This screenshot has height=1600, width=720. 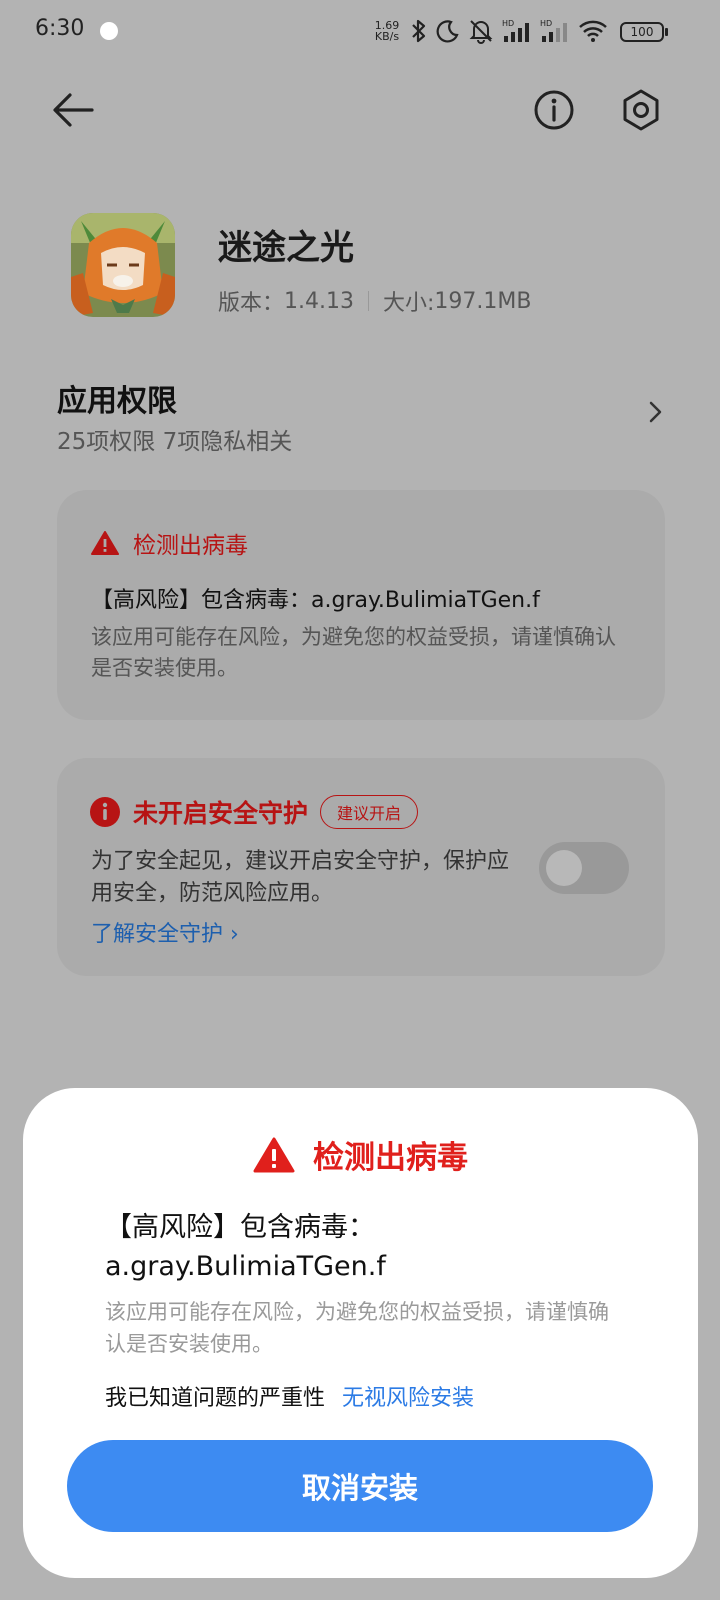 I want to click on version-value: 1.4.13, so click(x=319, y=301).